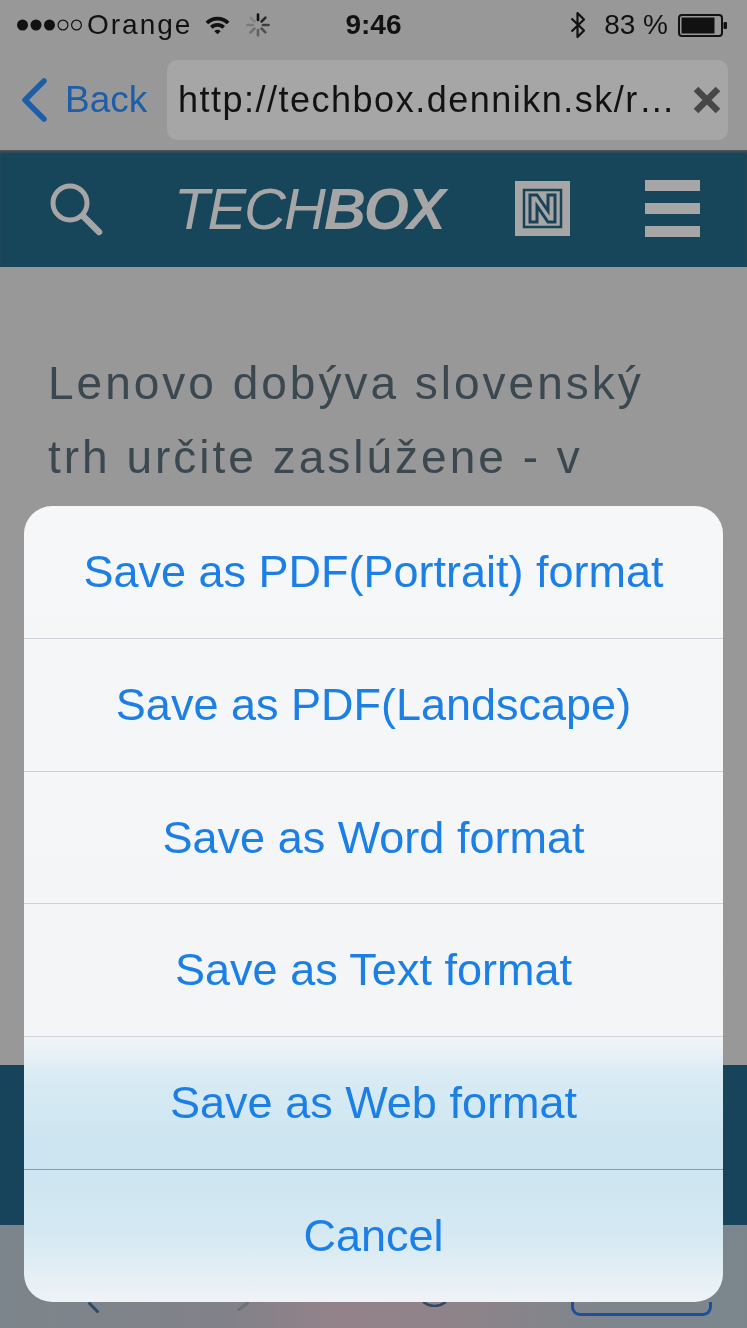 The image size is (747, 1328). What do you see at coordinates (373, 25) in the screenshot?
I see `clock-time: 9:46` at bounding box center [373, 25].